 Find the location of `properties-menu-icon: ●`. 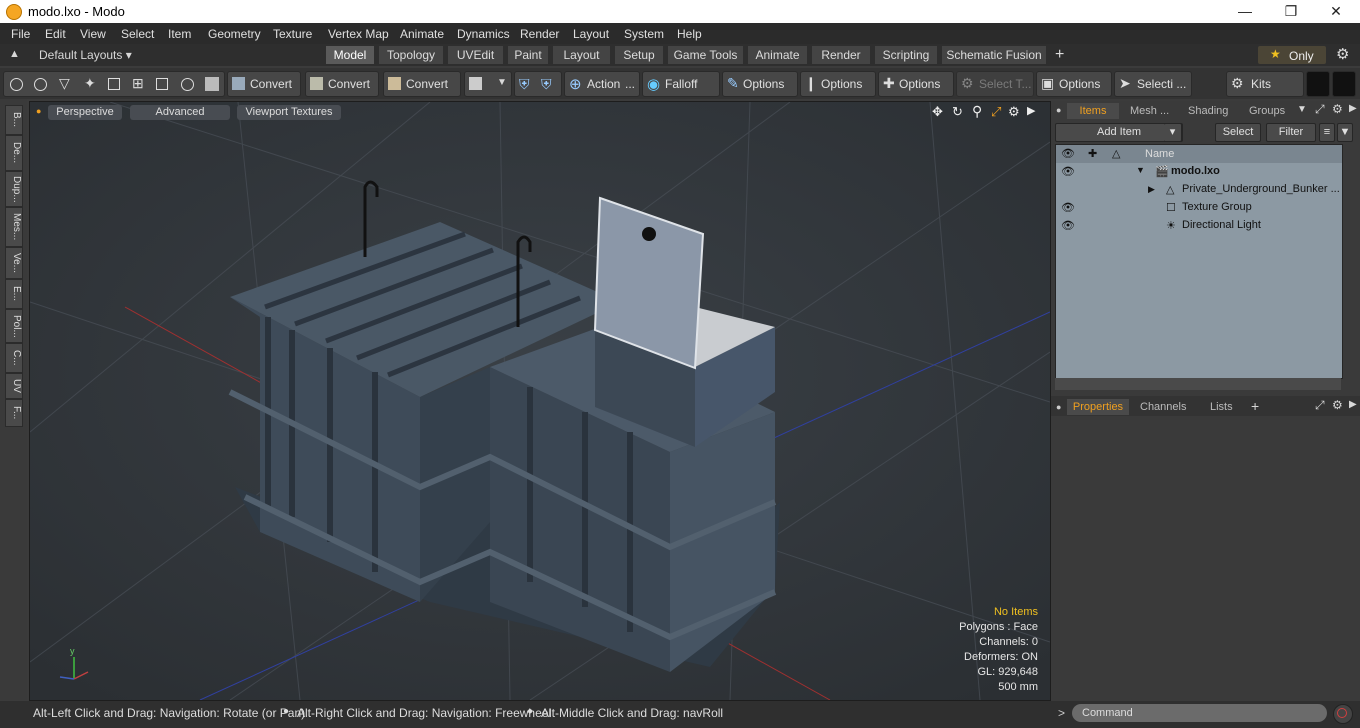

properties-menu-icon: ● is located at coordinates (1058, 407).